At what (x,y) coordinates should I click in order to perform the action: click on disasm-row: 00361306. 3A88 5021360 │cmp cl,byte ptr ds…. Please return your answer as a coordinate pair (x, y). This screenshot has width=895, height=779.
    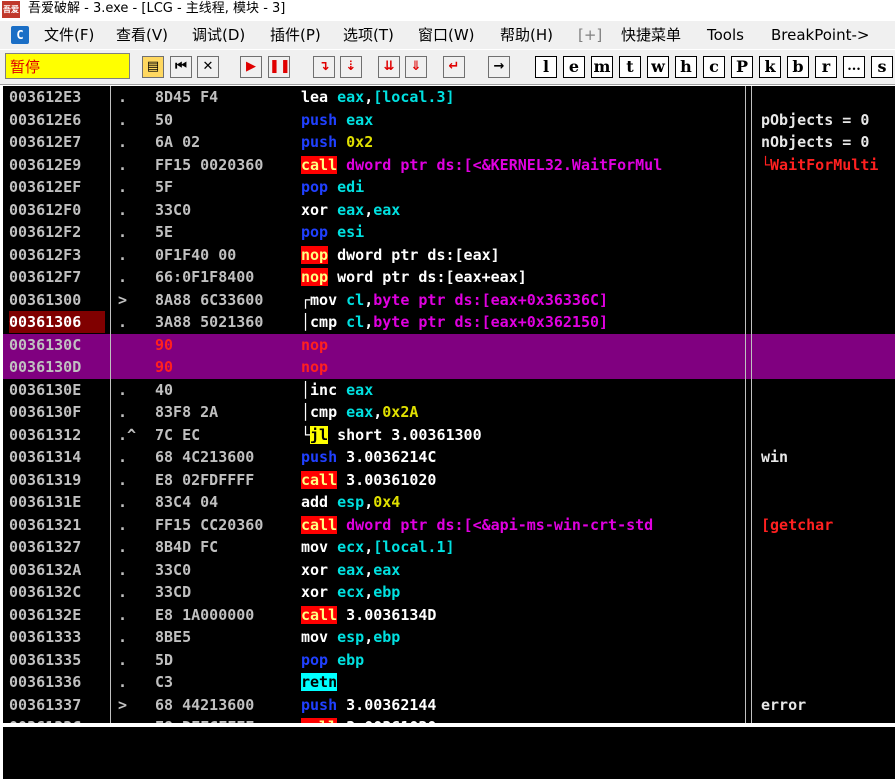
    Looking at the image, I should click on (449, 322).